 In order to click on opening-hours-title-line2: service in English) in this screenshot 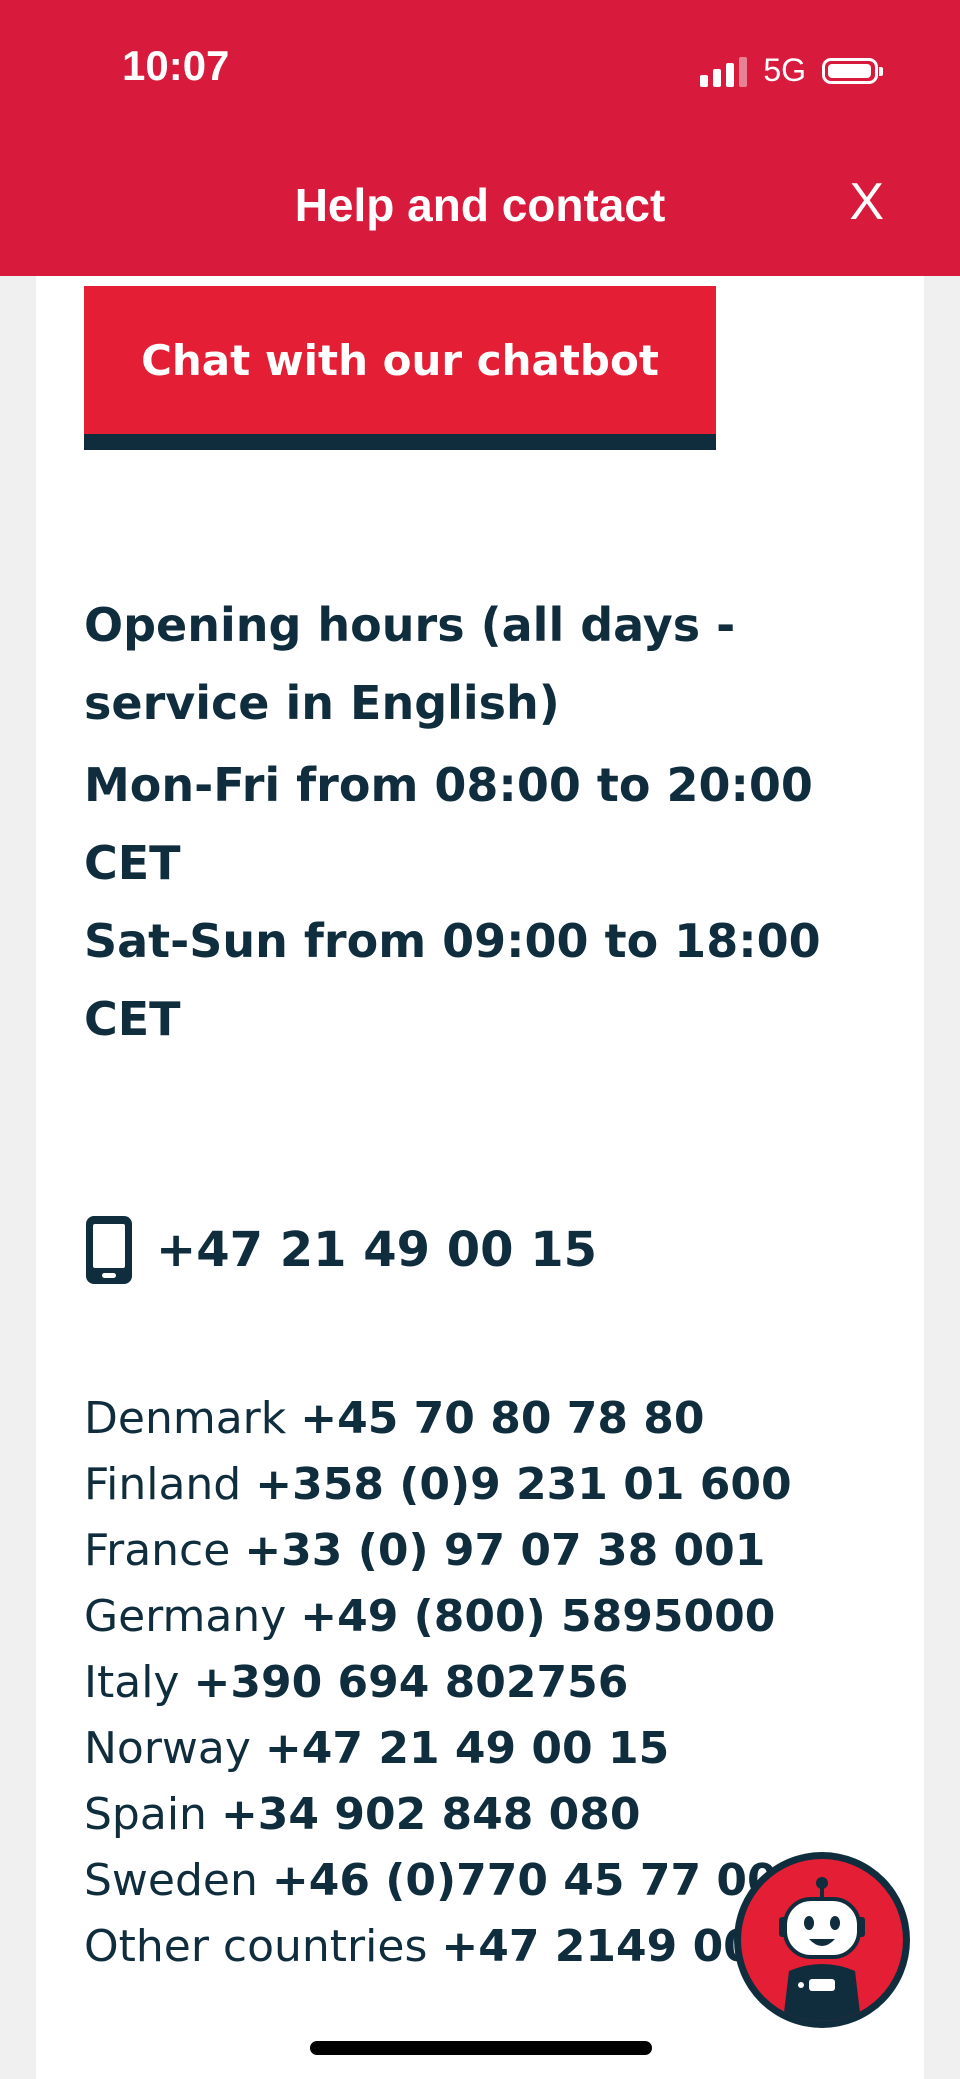, I will do `click(322, 703)`.